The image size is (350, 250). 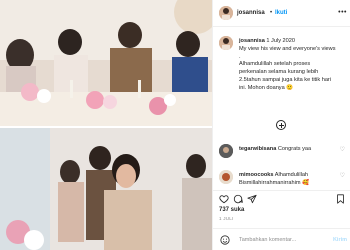 What do you see at coordinates (280, 41) in the screenshot?
I see `caption-line: 1 July 2020` at bounding box center [280, 41].